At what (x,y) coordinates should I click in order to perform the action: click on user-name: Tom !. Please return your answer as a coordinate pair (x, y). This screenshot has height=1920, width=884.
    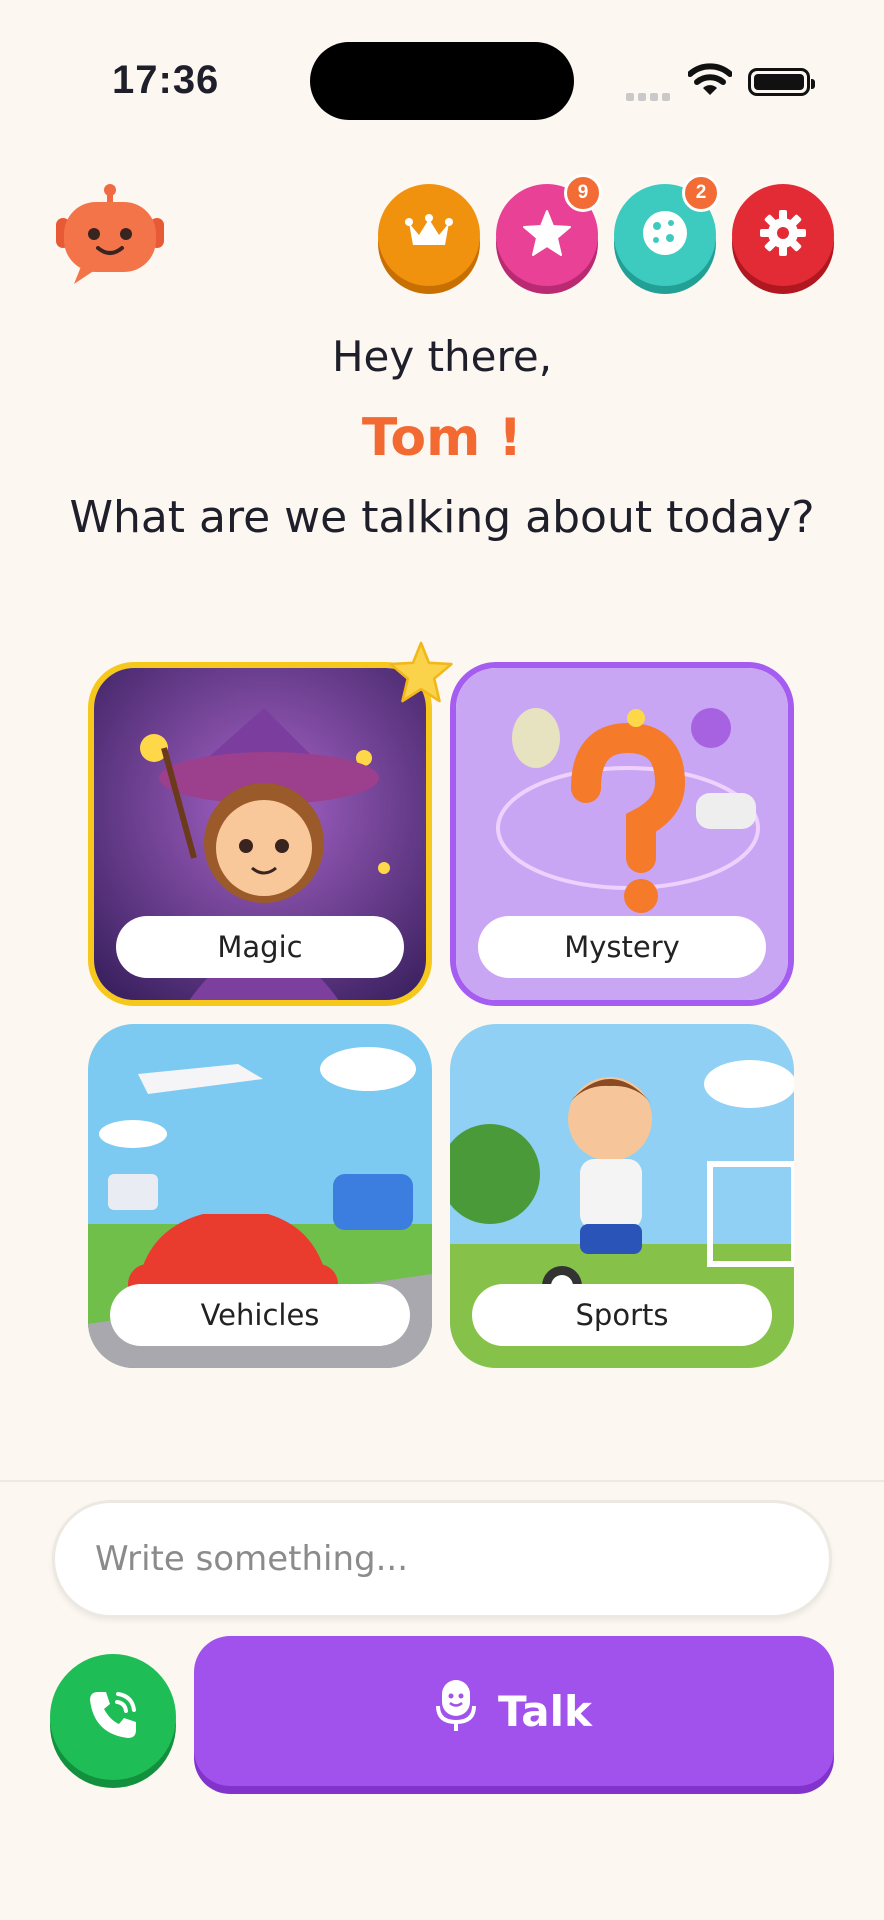
    Looking at the image, I should click on (442, 438).